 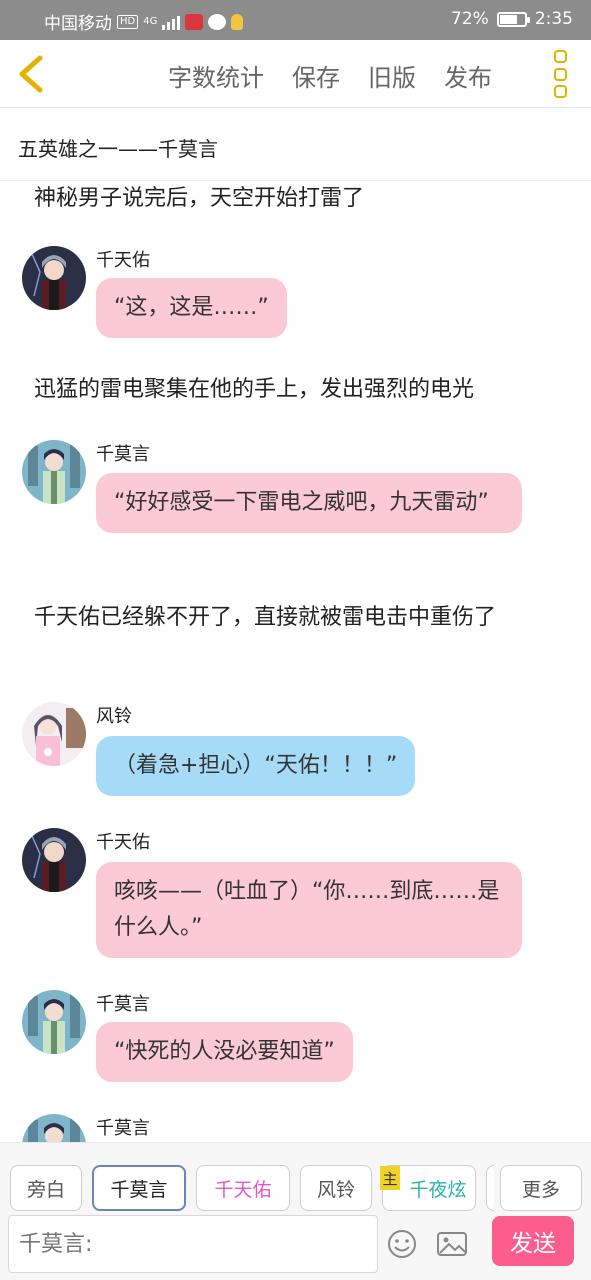 I want to click on word-count-button: 字数统计, so click(x=216, y=75).